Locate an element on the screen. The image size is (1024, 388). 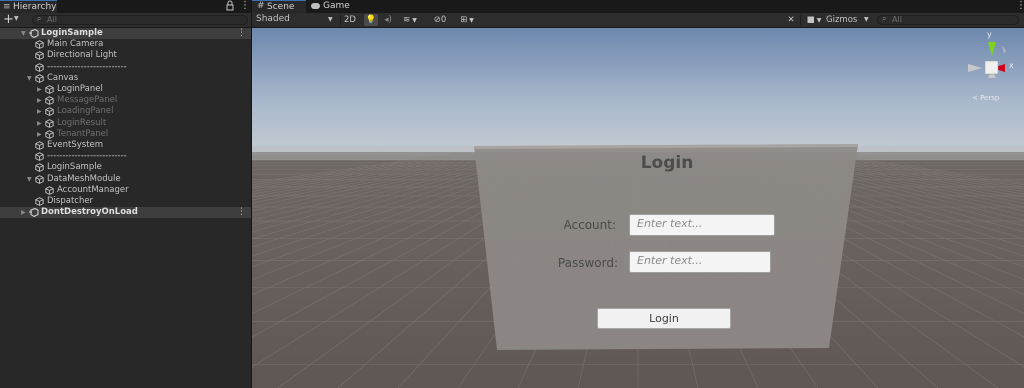
camera-dropdown: ■ ▼ is located at coordinates (814, 20).